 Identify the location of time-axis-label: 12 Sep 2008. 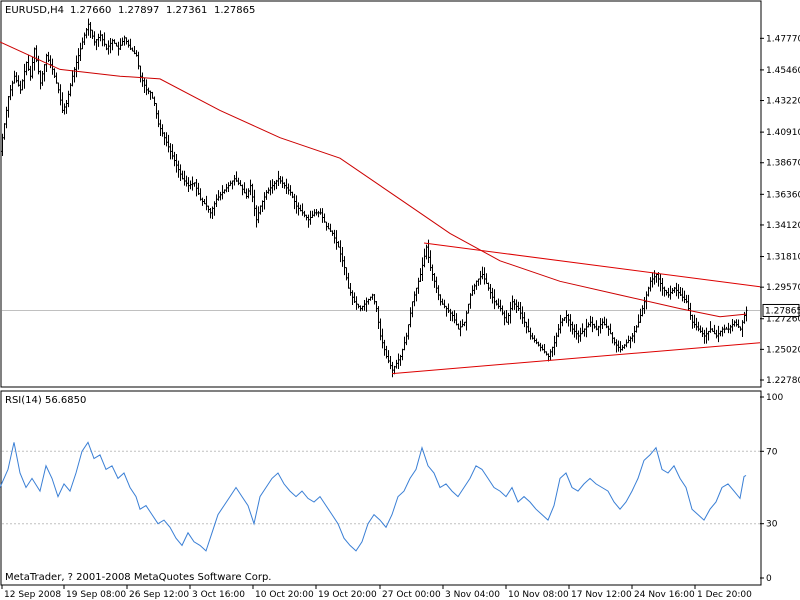
(32, 595).